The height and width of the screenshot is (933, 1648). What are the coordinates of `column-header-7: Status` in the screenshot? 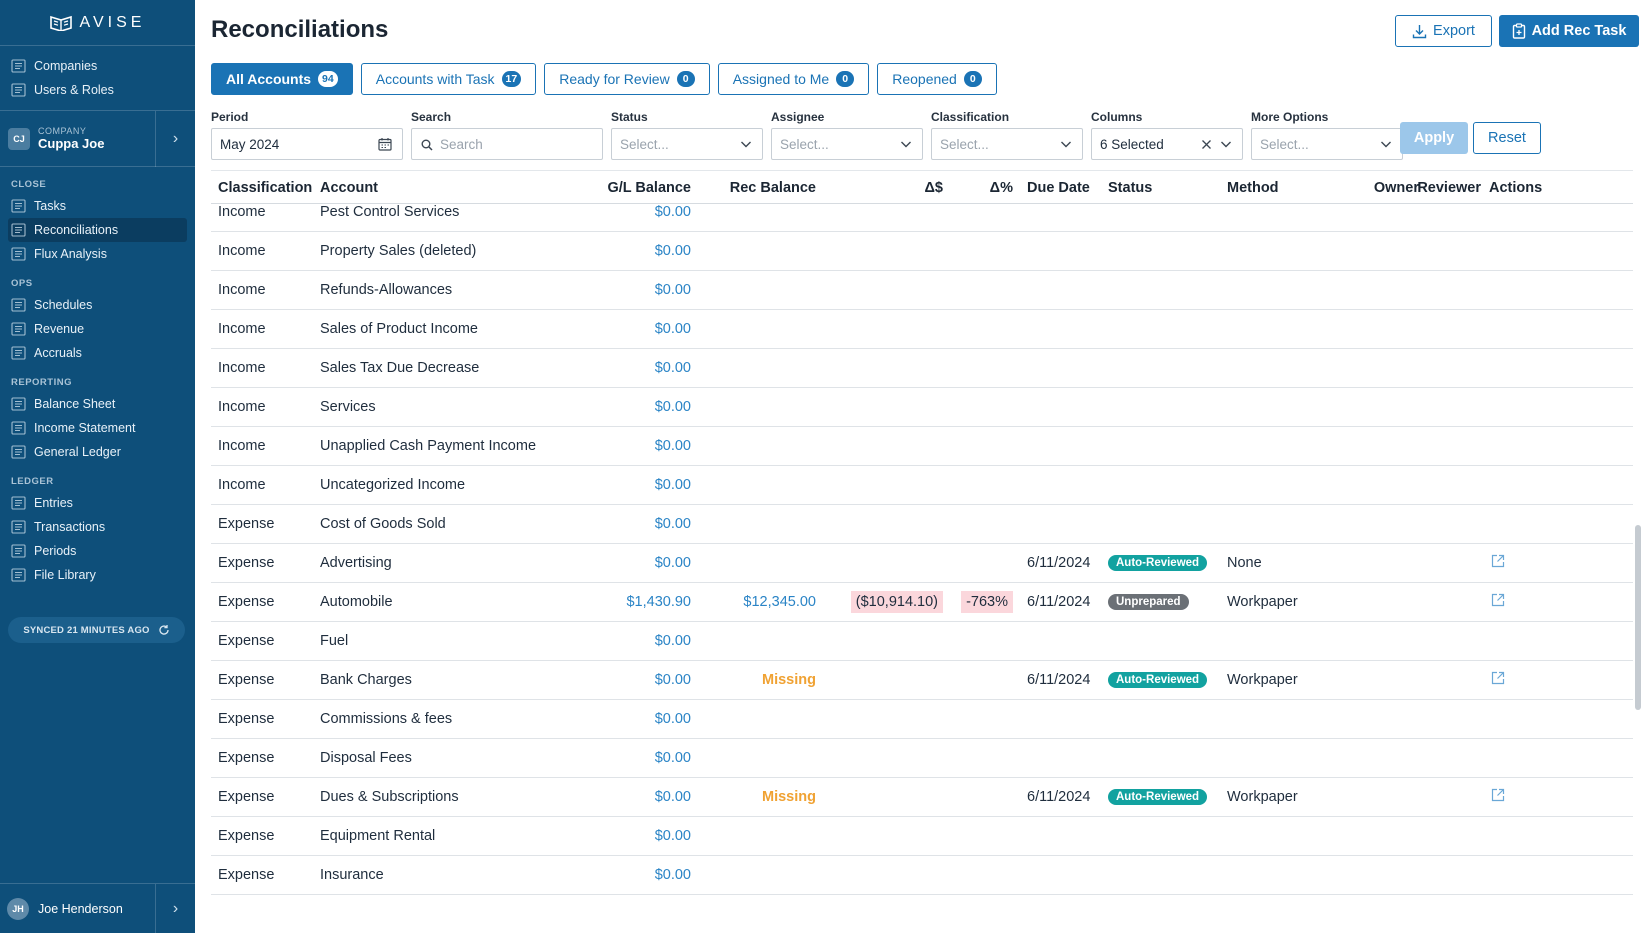 It's located at (1163, 188).